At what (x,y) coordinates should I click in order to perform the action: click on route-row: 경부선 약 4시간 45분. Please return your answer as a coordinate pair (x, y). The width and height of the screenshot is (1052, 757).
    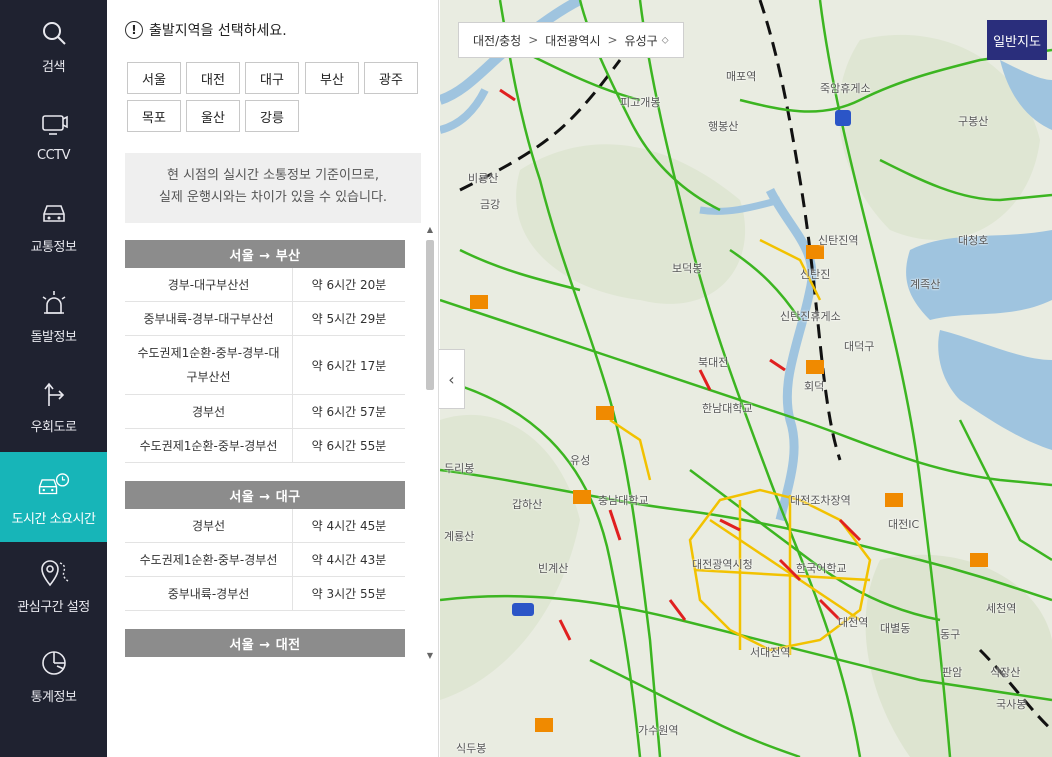
    Looking at the image, I should click on (265, 526).